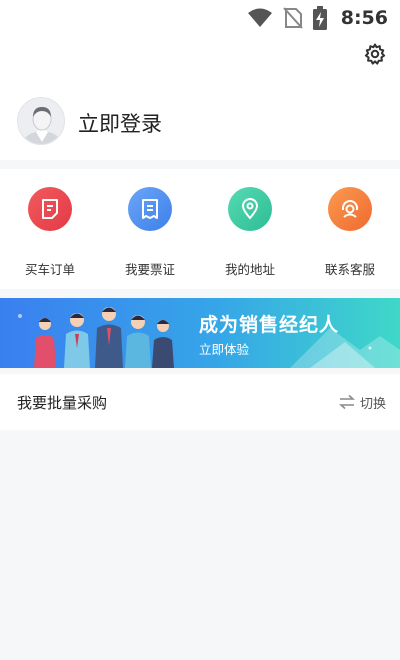 Image resolution: width=400 pixels, height=660 pixels. Describe the element at coordinates (319, 18) in the screenshot. I see `battery-charging-icon` at that location.